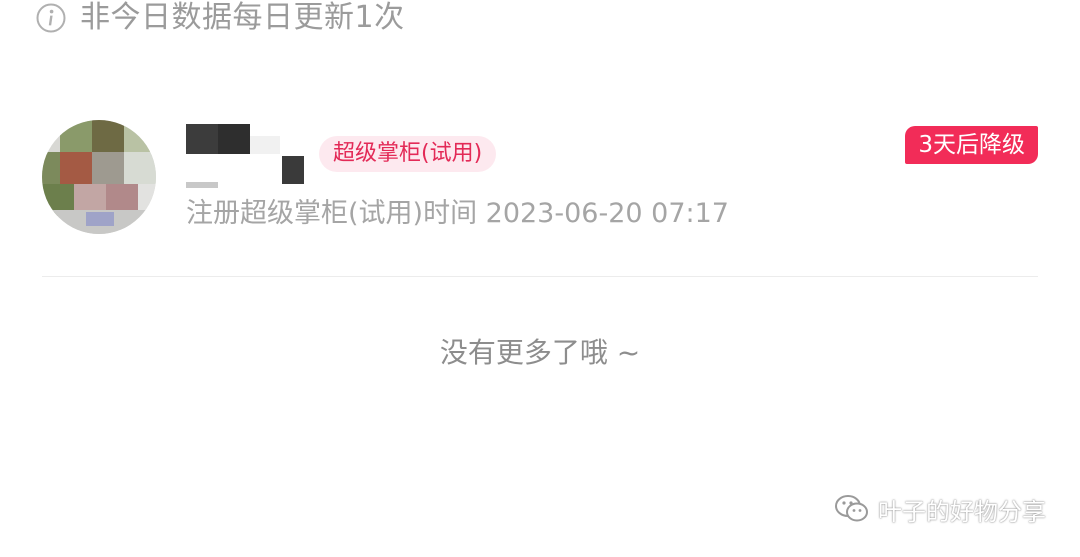  Describe the element at coordinates (971, 145) in the screenshot. I see `downgrade-badge: 3天后降级` at that location.